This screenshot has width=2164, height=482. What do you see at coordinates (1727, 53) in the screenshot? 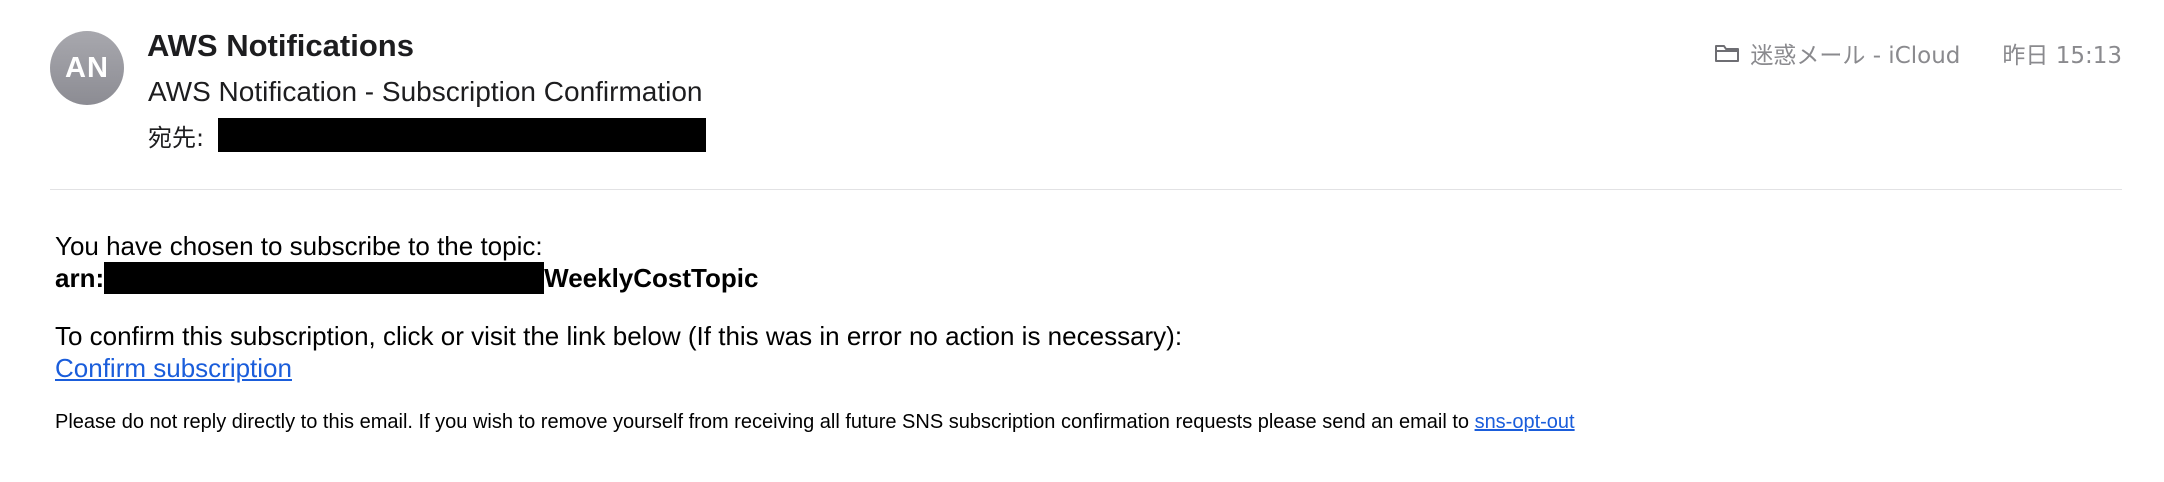
I see `folder-icon` at bounding box center [1727, 53].